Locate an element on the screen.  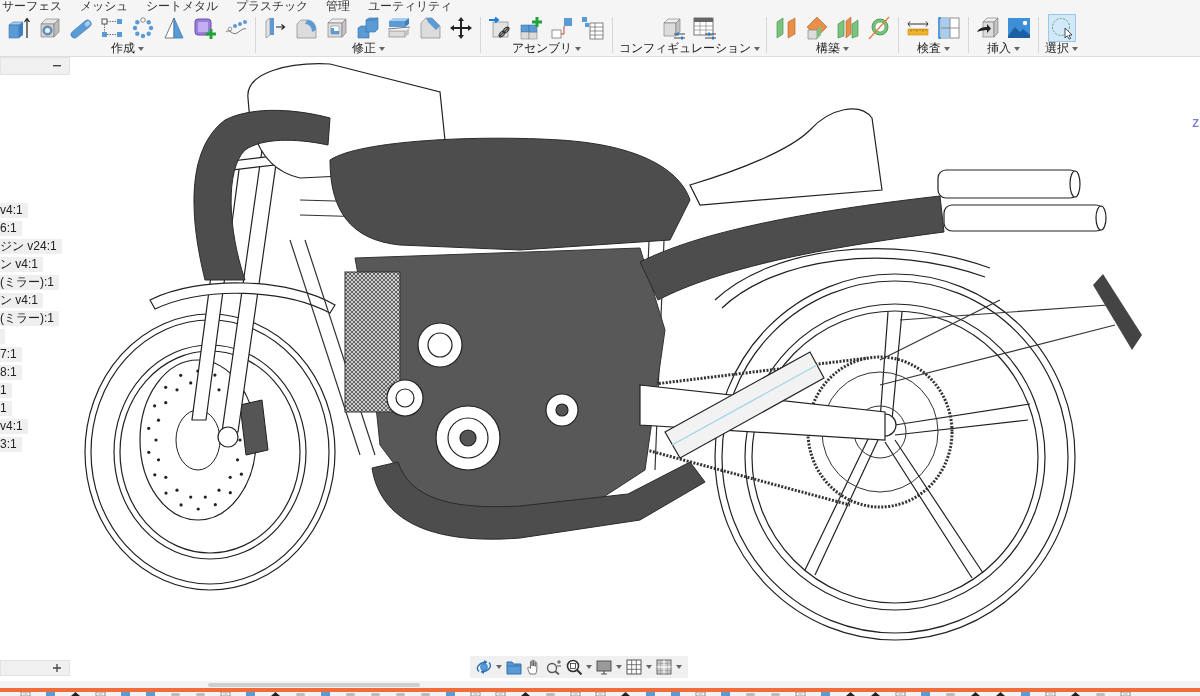
tab: シートメタル is located at coordinates (182, 7).